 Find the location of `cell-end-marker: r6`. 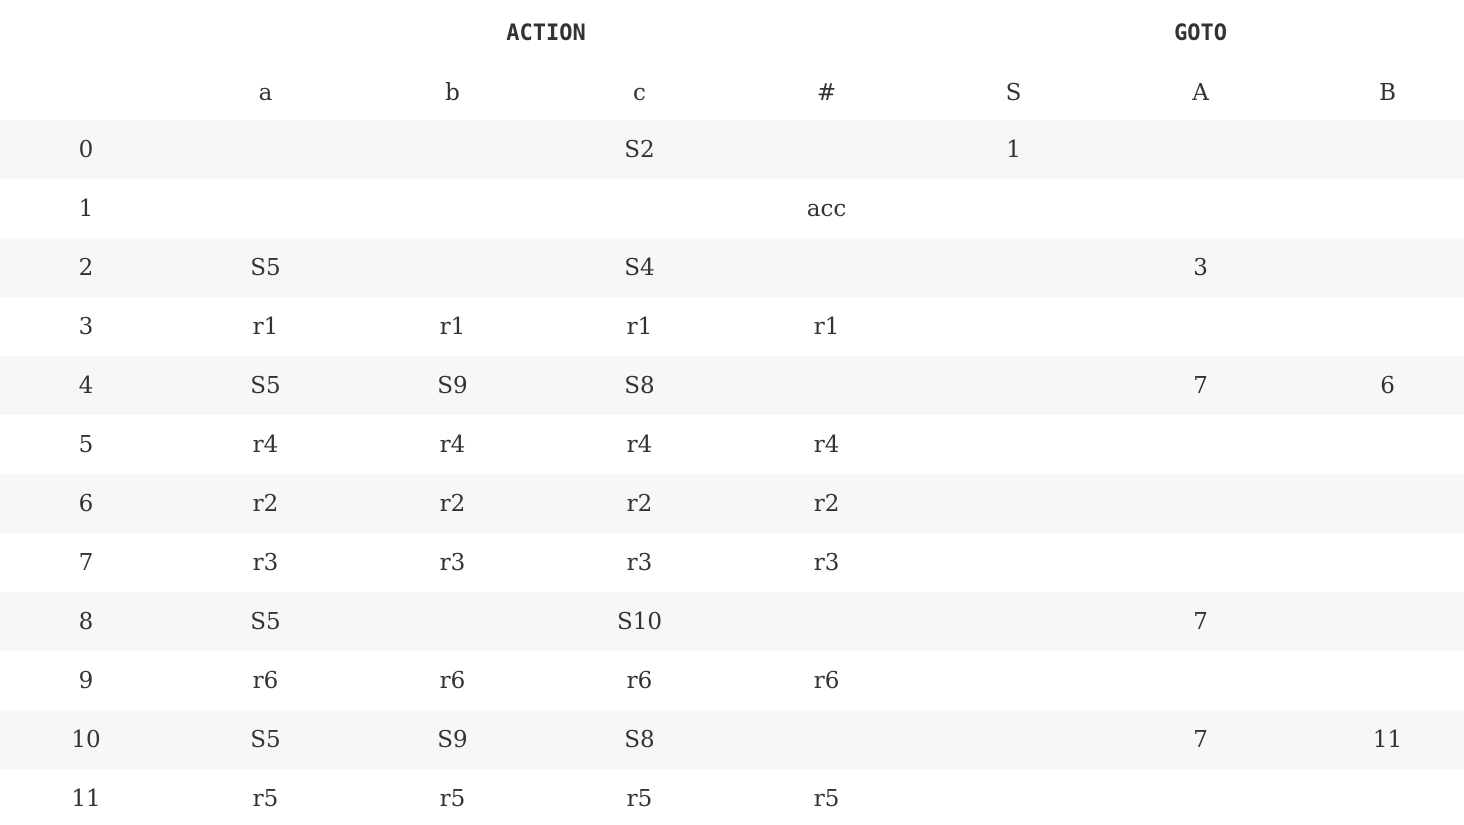

cell-end-marker: r6 is located at coordinates (826, 680).